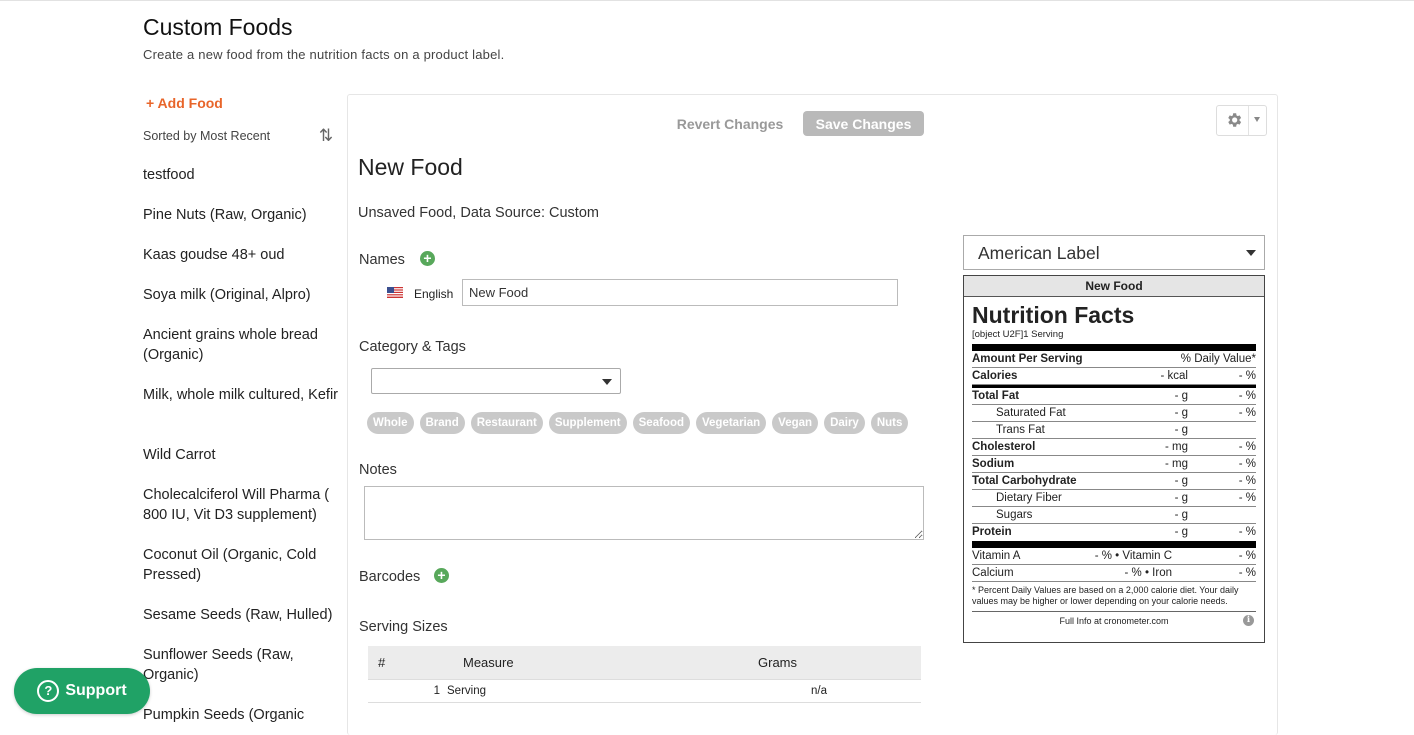 The image size is (1414, 735). I want to click on sort-label: Sorted by Most Recent, so click(207, 136).